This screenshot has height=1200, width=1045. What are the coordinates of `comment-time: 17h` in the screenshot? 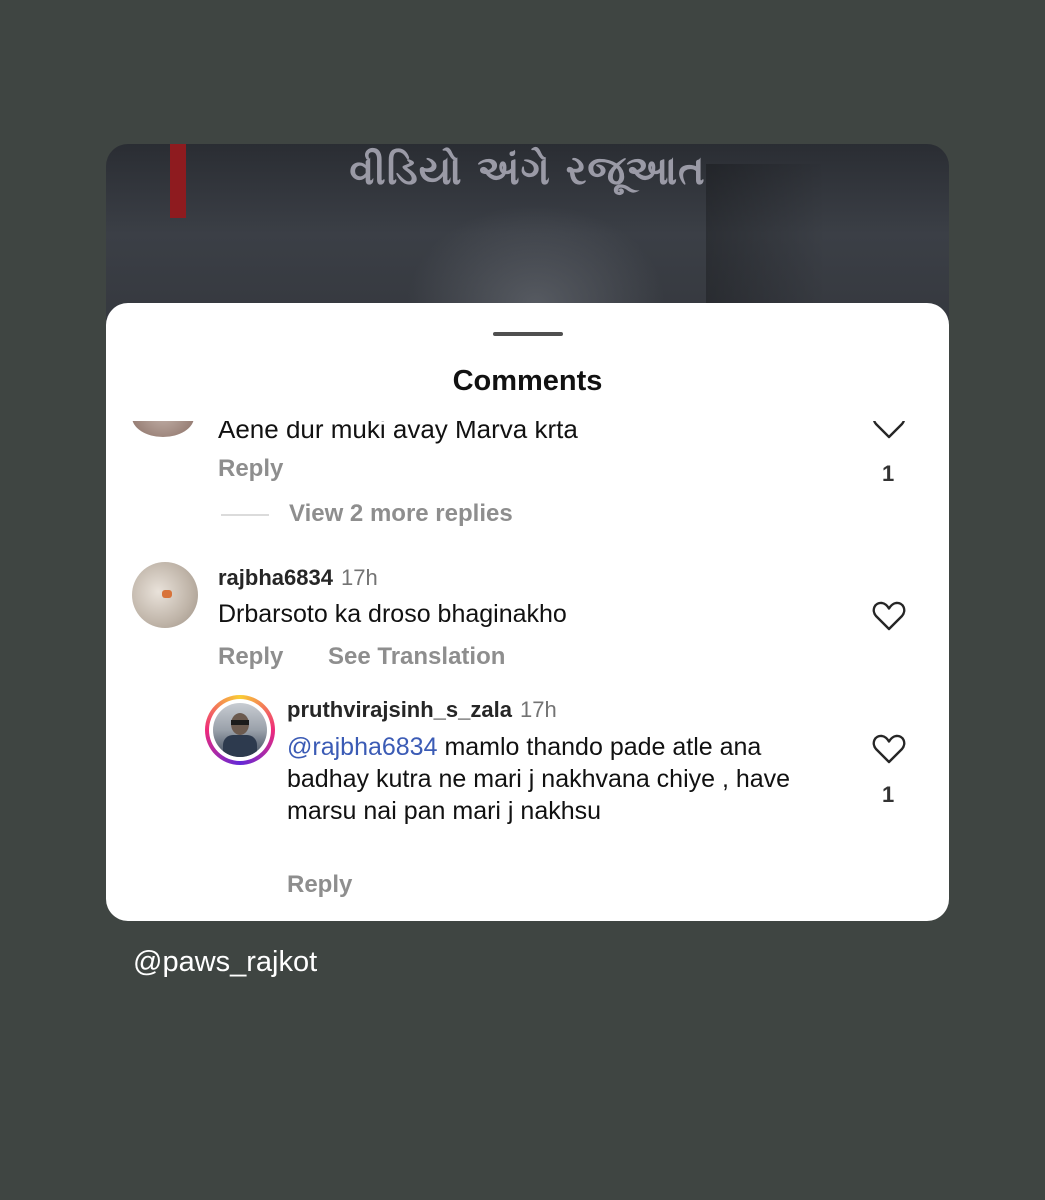 It's located at (359, 577).